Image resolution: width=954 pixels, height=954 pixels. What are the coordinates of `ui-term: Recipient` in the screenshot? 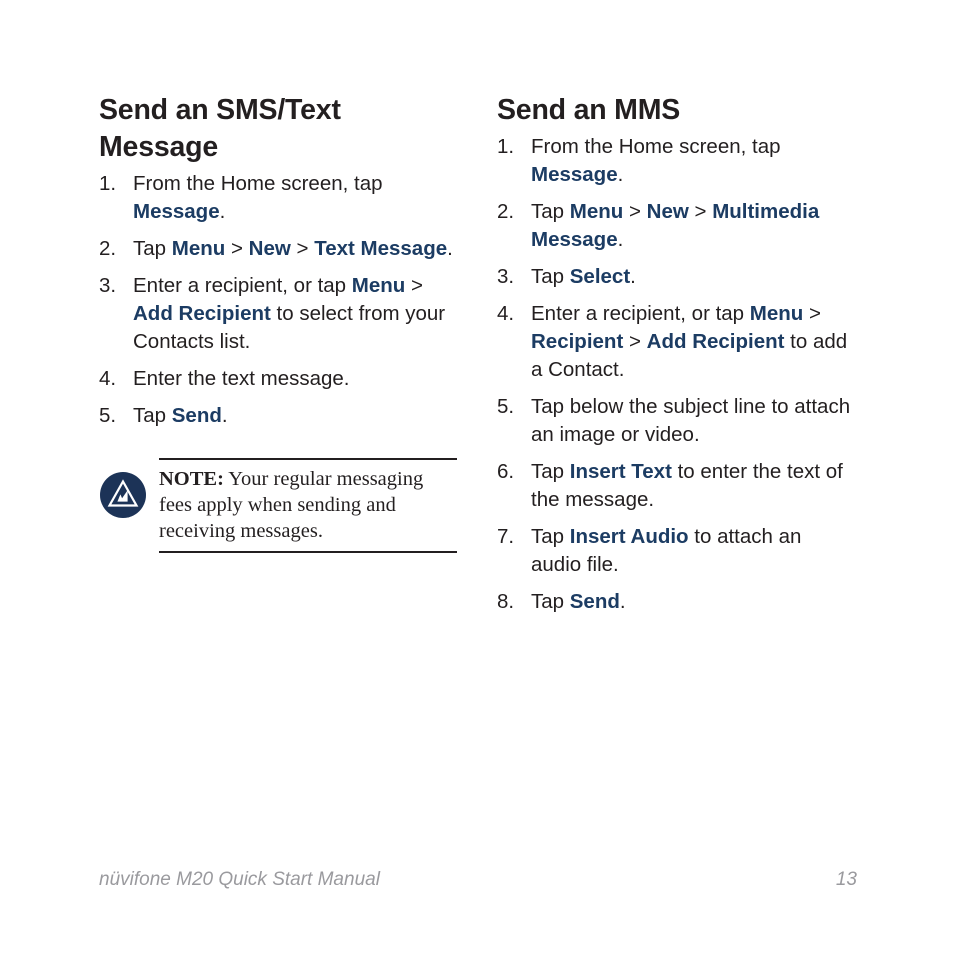 It's located at (577, 341).